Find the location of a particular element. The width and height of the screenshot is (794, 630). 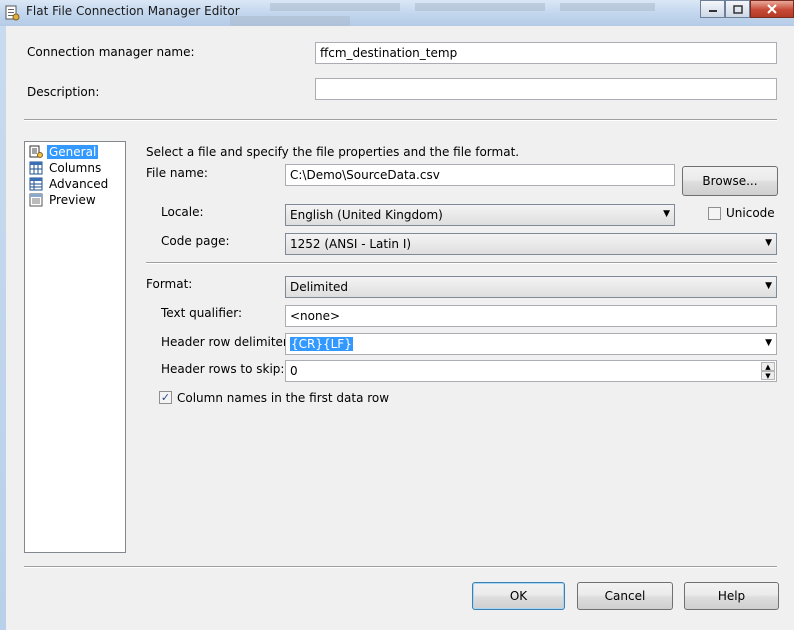

description-label: Description: is located at coordinates (63, 92).